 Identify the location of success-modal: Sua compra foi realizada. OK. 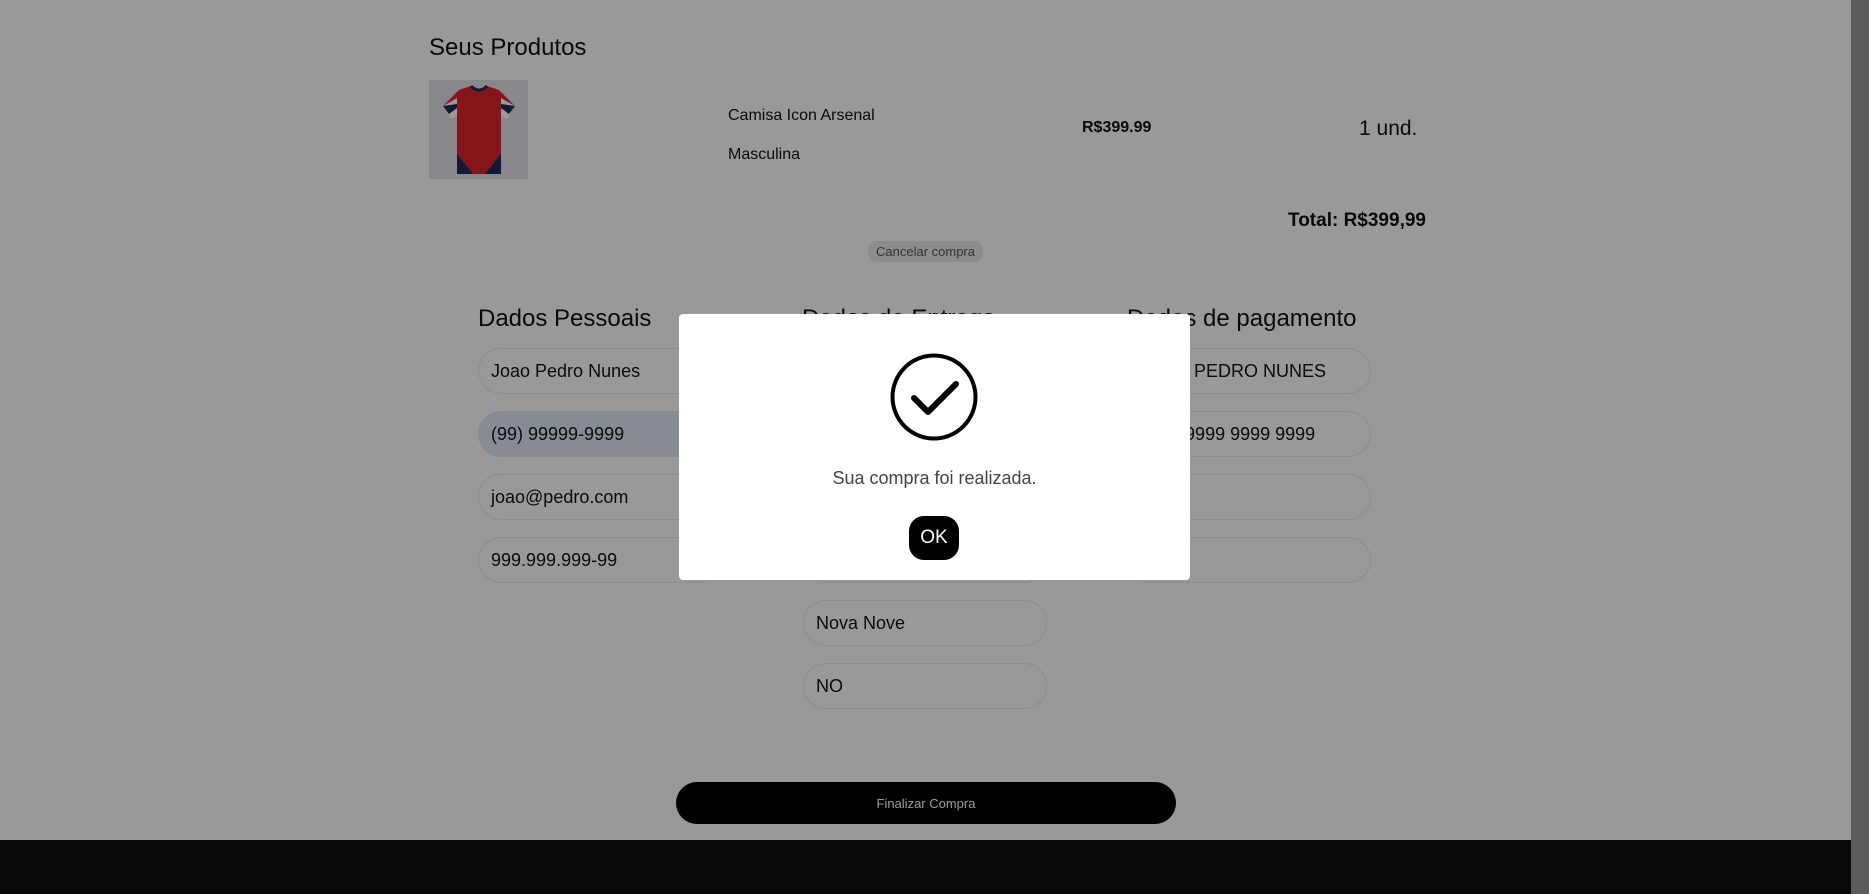
(934, 447).